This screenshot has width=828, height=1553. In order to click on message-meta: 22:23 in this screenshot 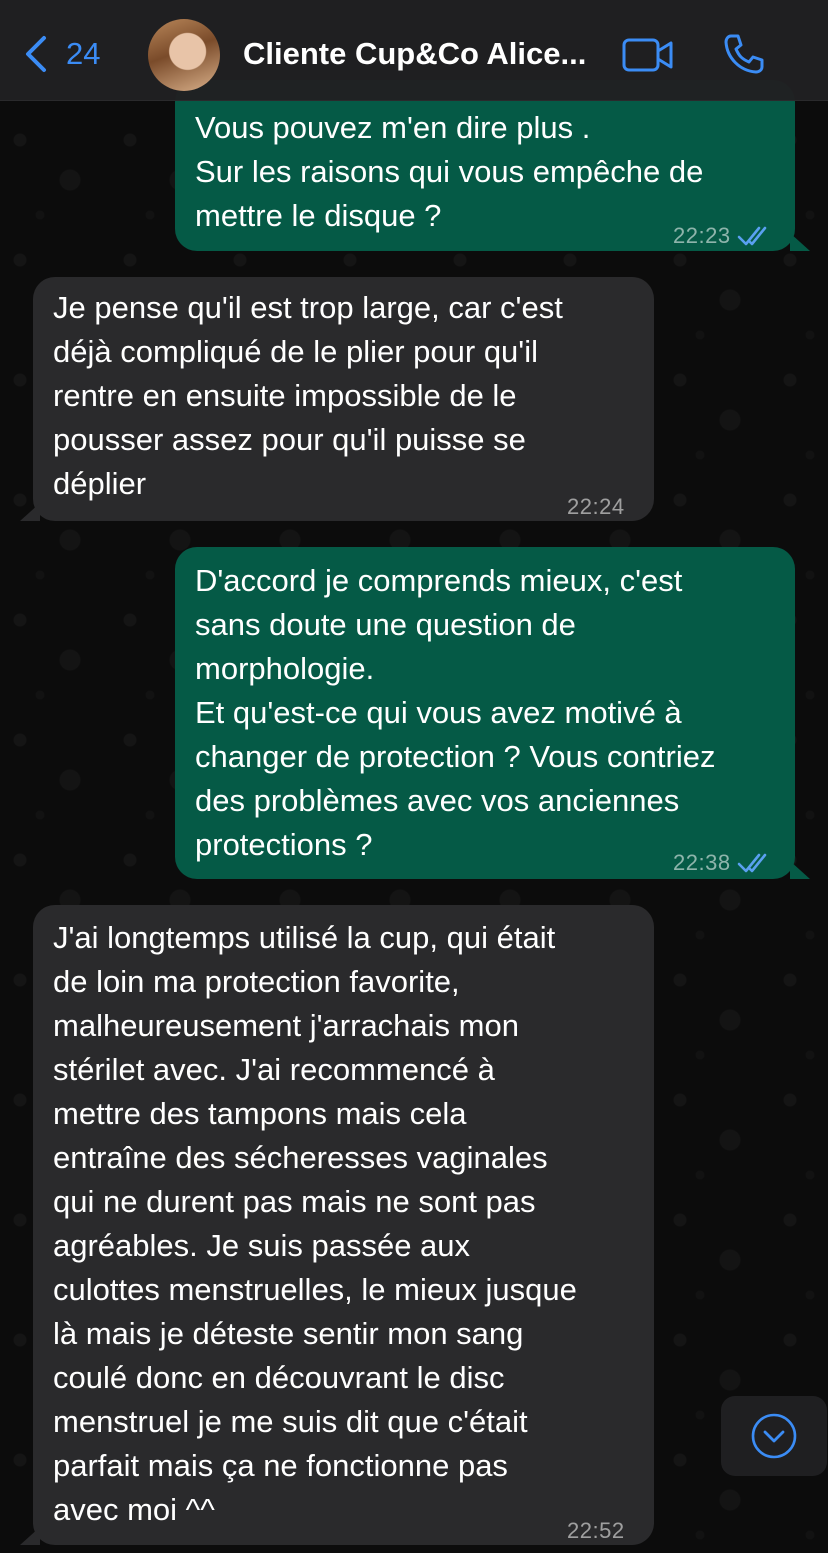, I will do `click(721, 236)`.